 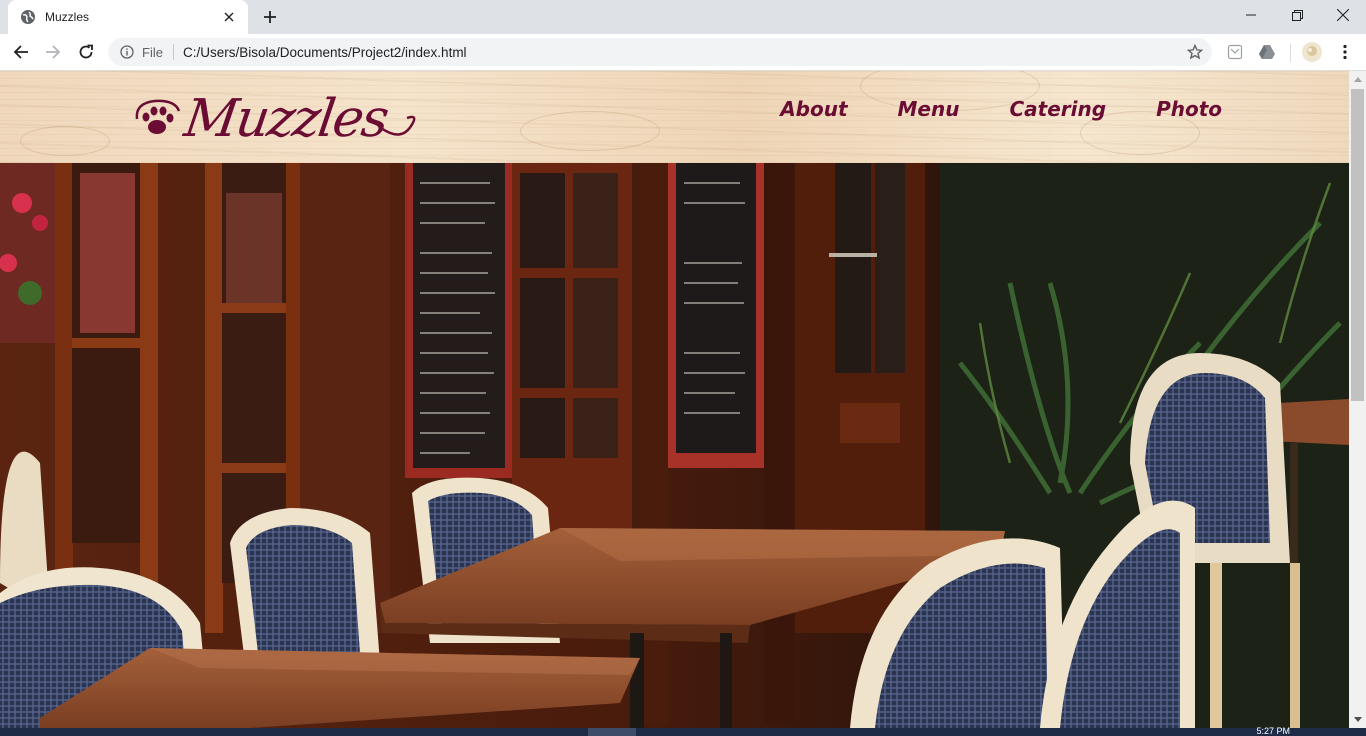 What do you see at coordinates (1235, 52) in the screenshot?
I see `extension-icon` at bounding box center [1235, 52].